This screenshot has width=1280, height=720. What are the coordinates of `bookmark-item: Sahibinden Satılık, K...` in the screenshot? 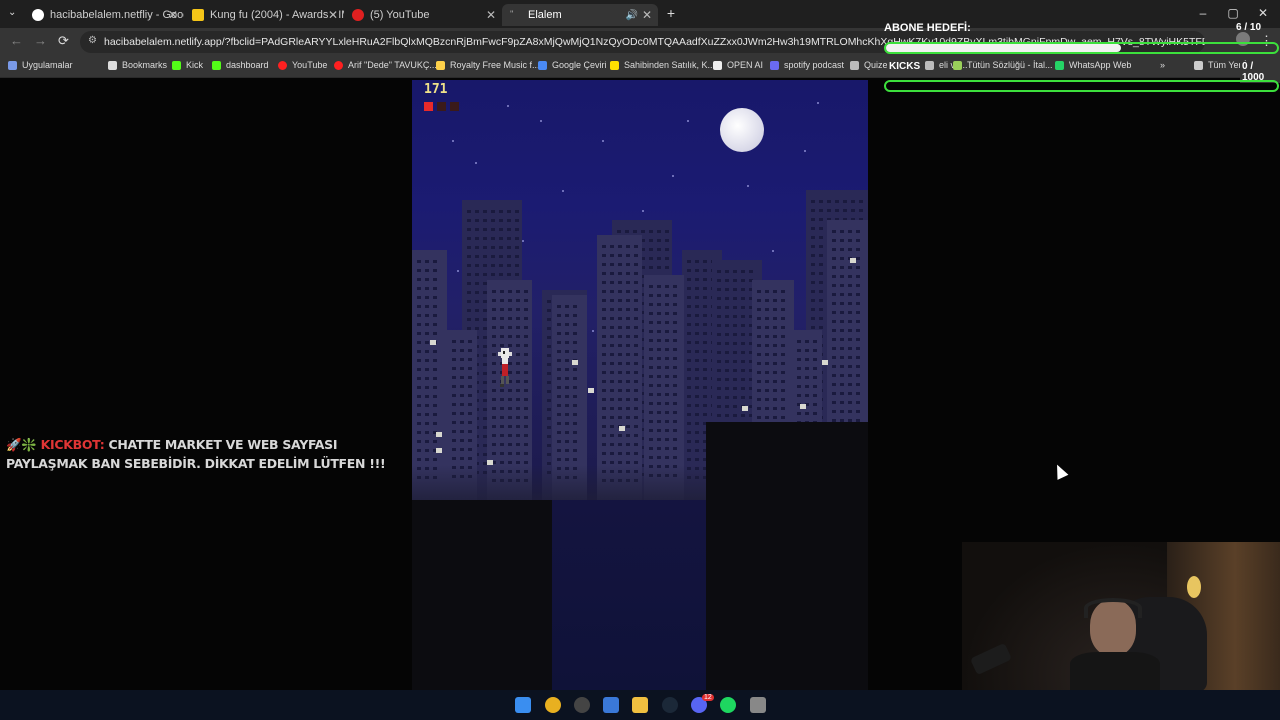 It's located at (662, 65).